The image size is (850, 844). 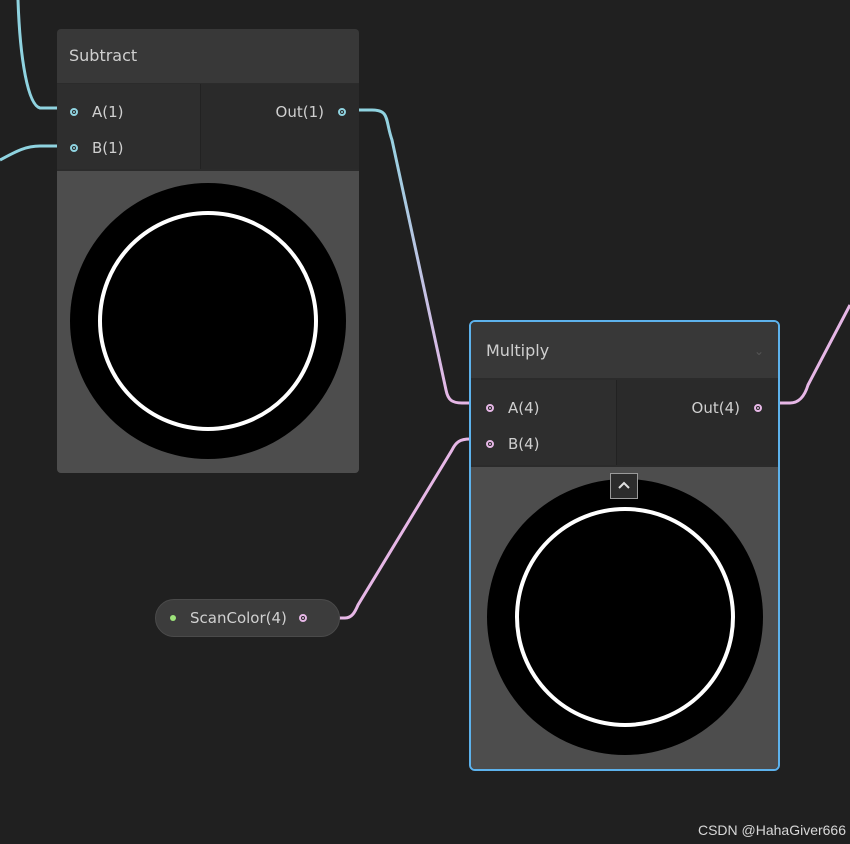 I want to click on chevron-up-icon, so click(x=624, y=486).